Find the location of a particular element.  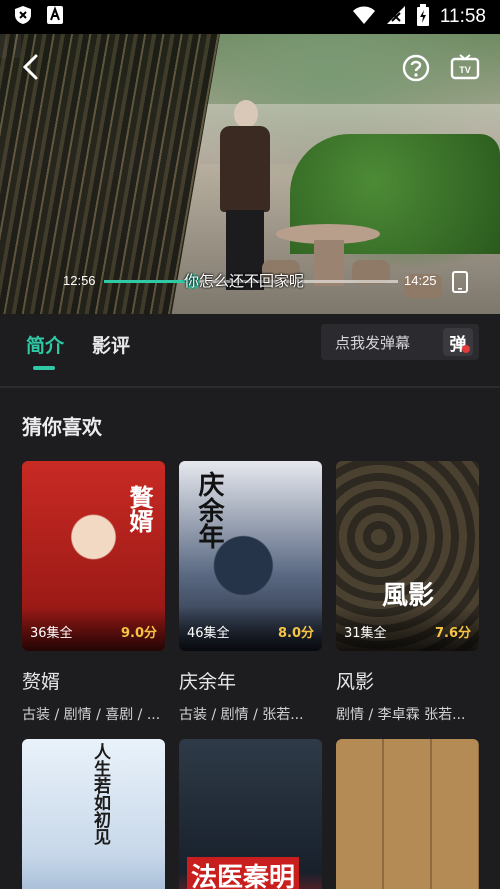

recommend-card: 法医秦明 is located at coordinates (250, 814).